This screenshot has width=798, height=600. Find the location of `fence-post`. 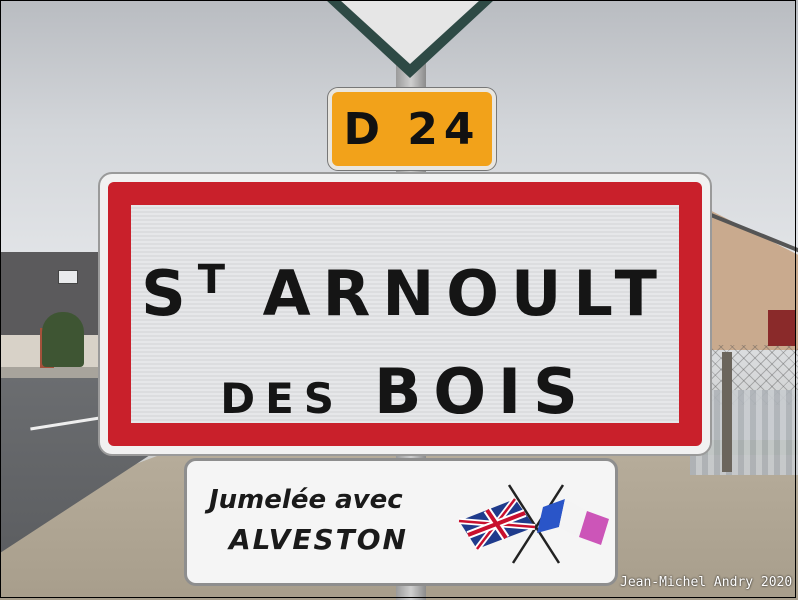

fence-post is located at coordinates (727, 412).